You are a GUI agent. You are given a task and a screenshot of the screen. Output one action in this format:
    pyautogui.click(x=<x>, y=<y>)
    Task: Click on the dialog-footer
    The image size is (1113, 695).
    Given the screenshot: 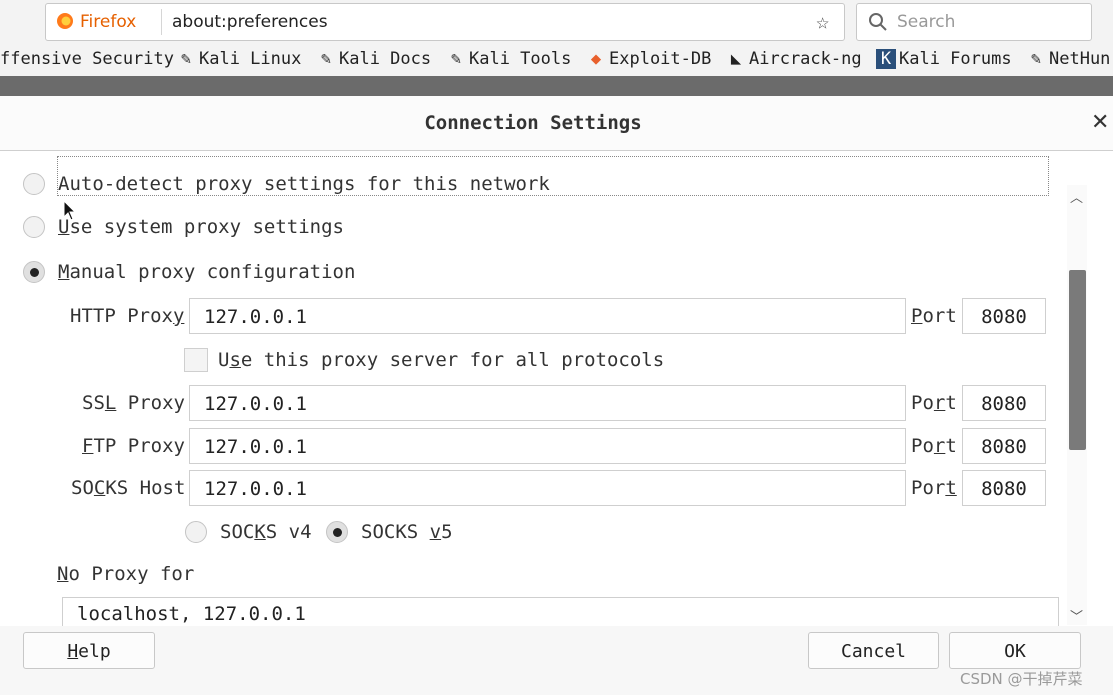 What is the action you would take?
    pyautogui.click(x=556, y=660)
    